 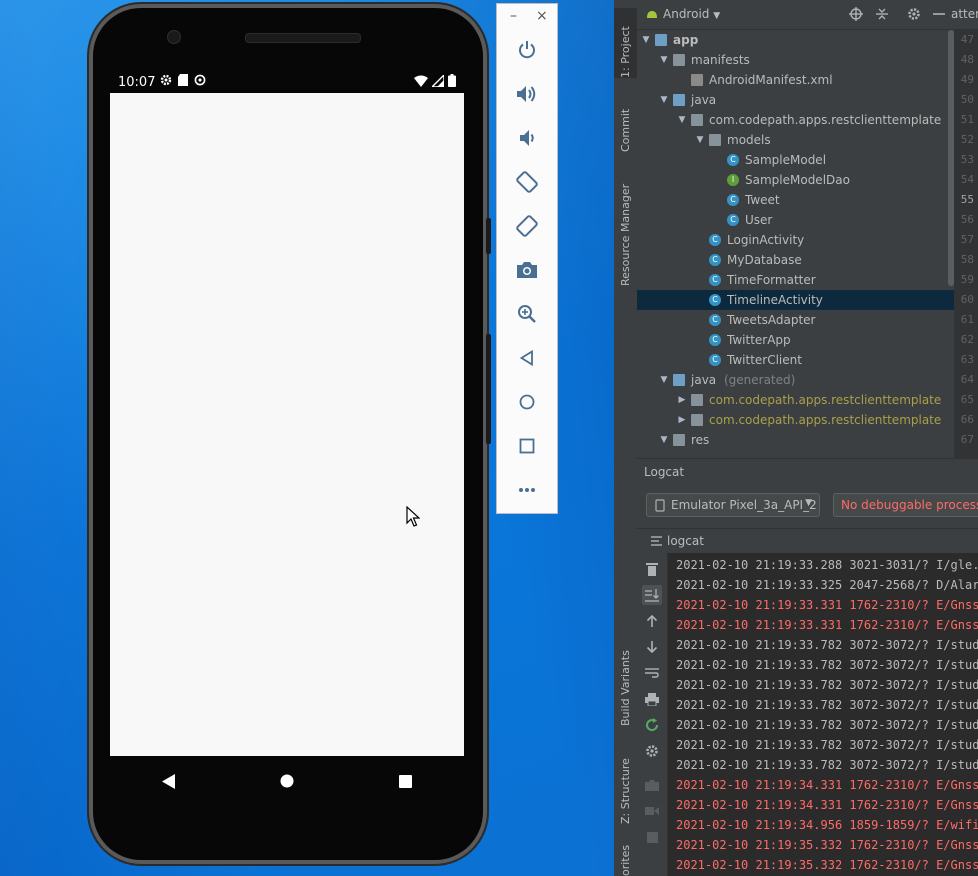 I want to click on project-view-selector: Android ▼, so click(x=691, y=14).